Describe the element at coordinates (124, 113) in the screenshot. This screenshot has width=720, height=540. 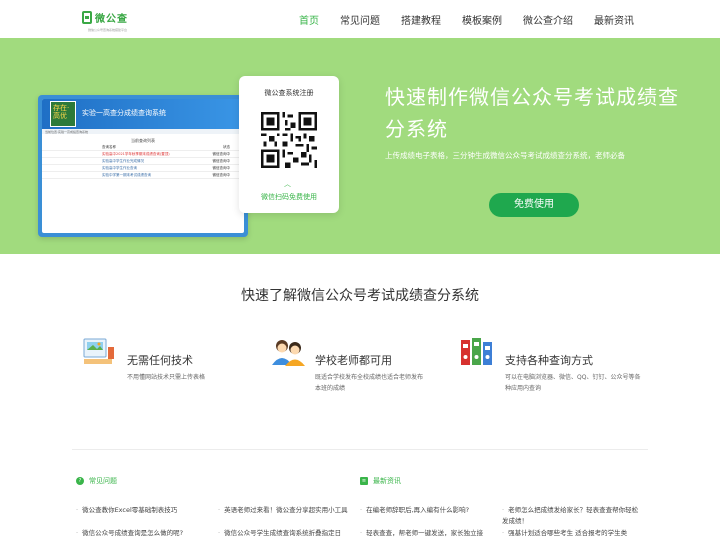
I see `preview-title: 实验一高查分成绩查询系统` at that location.